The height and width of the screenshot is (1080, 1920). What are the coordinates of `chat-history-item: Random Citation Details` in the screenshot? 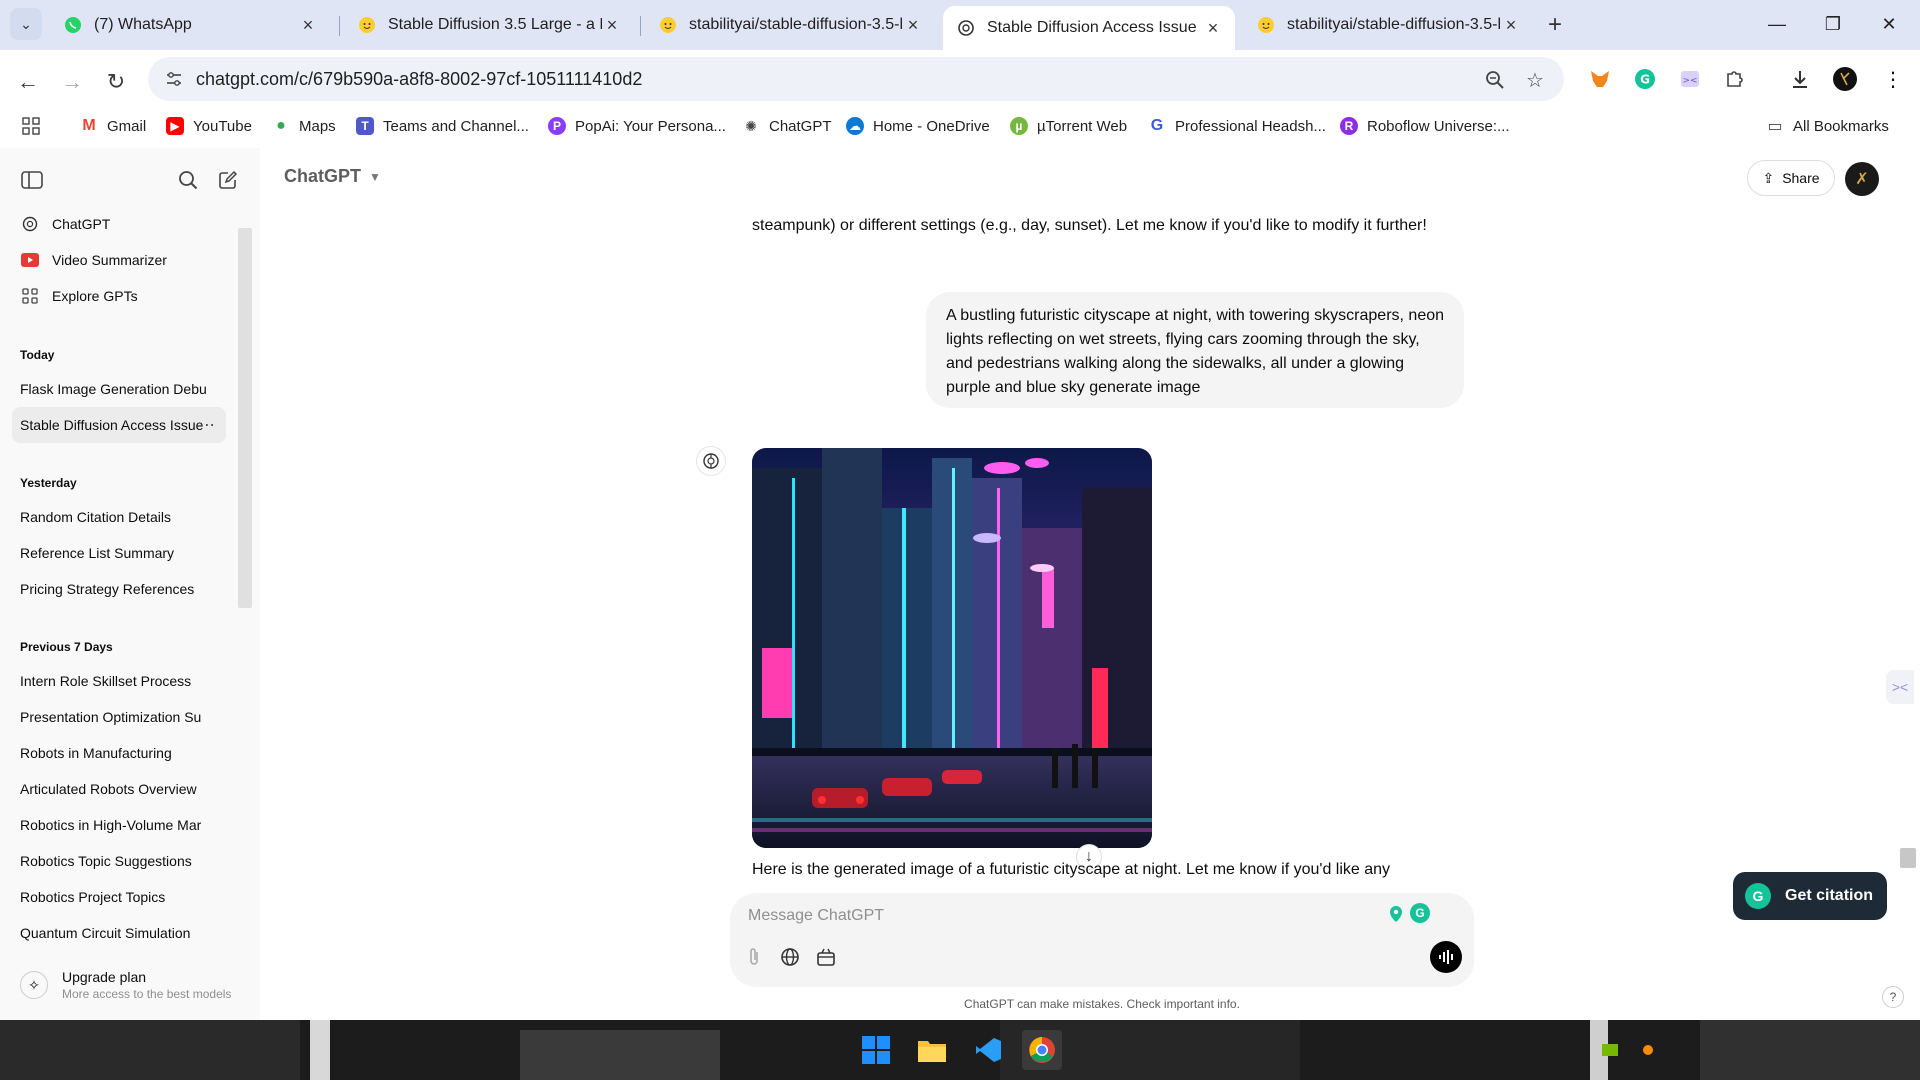 It's located at (119, 517).